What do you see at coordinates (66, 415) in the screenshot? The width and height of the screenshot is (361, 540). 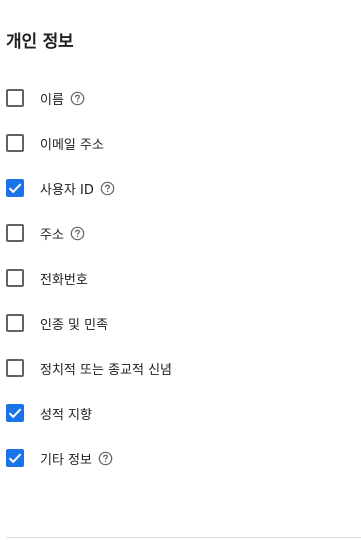 I see `option-label: 성적 지향` at bounding box center [66, 415].